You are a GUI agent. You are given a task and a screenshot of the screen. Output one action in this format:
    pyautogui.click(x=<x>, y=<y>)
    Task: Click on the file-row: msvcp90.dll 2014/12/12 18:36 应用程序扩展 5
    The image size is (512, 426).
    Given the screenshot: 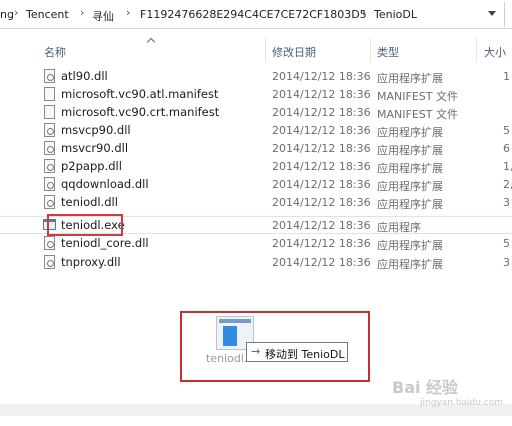 What is the action you would take?
    pyautogui.click(x=256, y=131)
    